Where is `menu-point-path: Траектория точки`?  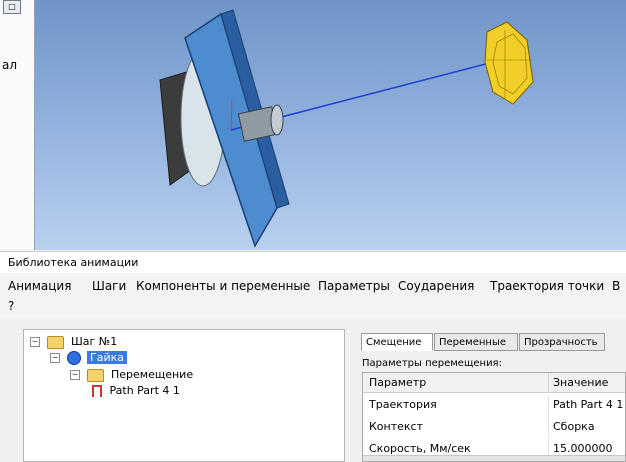
menu-point-path: Траектория точки is located at coordinates (547, 286).